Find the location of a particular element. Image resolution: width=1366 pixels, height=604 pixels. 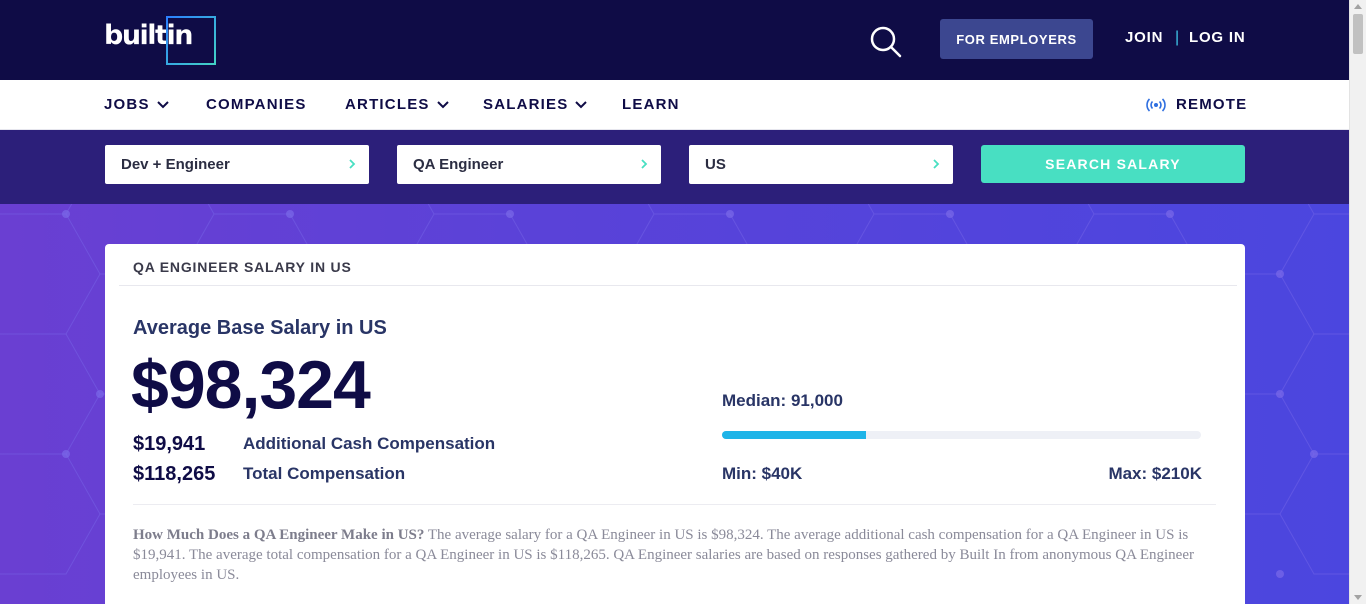

nav-item-remote: REMOTE is located at coordinates (1196, 104).